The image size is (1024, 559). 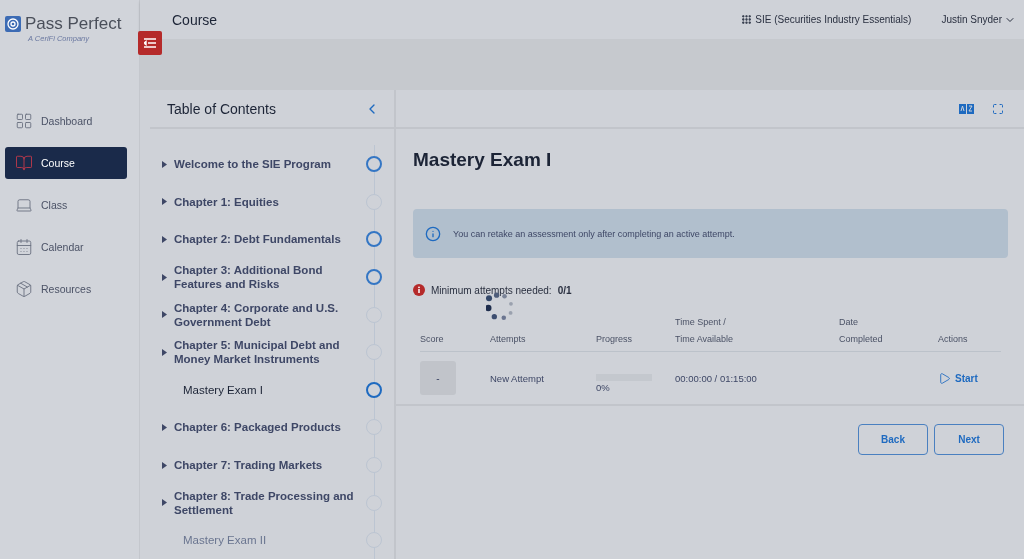 What do you see at coordinates (267, 389) in the screenshot?
I see `toc-item: Mastery Exam I` at bounding box center [267, 389].